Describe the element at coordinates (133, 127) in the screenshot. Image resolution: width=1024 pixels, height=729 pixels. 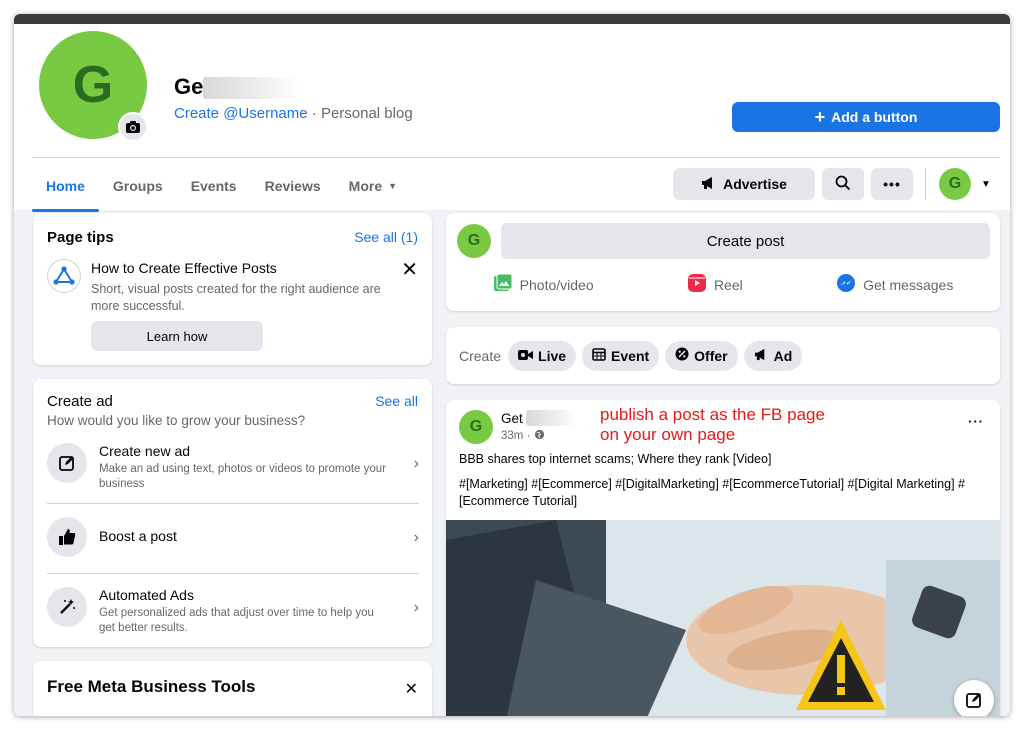
I see `camera-icon` at that location.